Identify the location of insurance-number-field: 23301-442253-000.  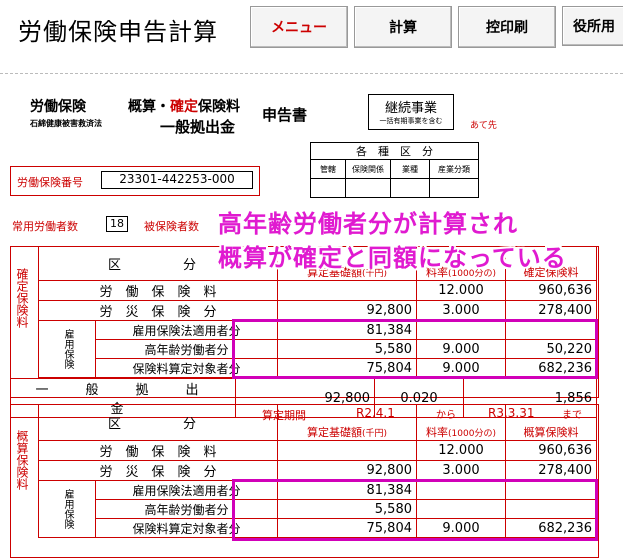
(177, 180).